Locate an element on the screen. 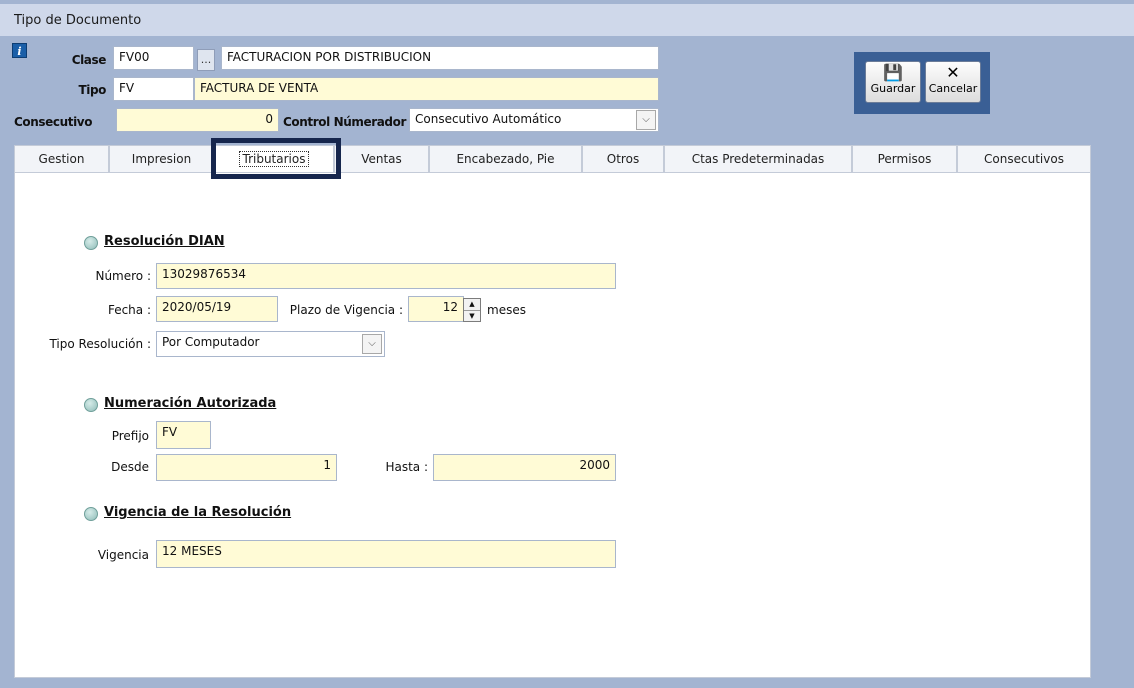 The width and height of the screenshot is (1134, 688). hasta-field: 2000 is located at coordinates (524, 467).